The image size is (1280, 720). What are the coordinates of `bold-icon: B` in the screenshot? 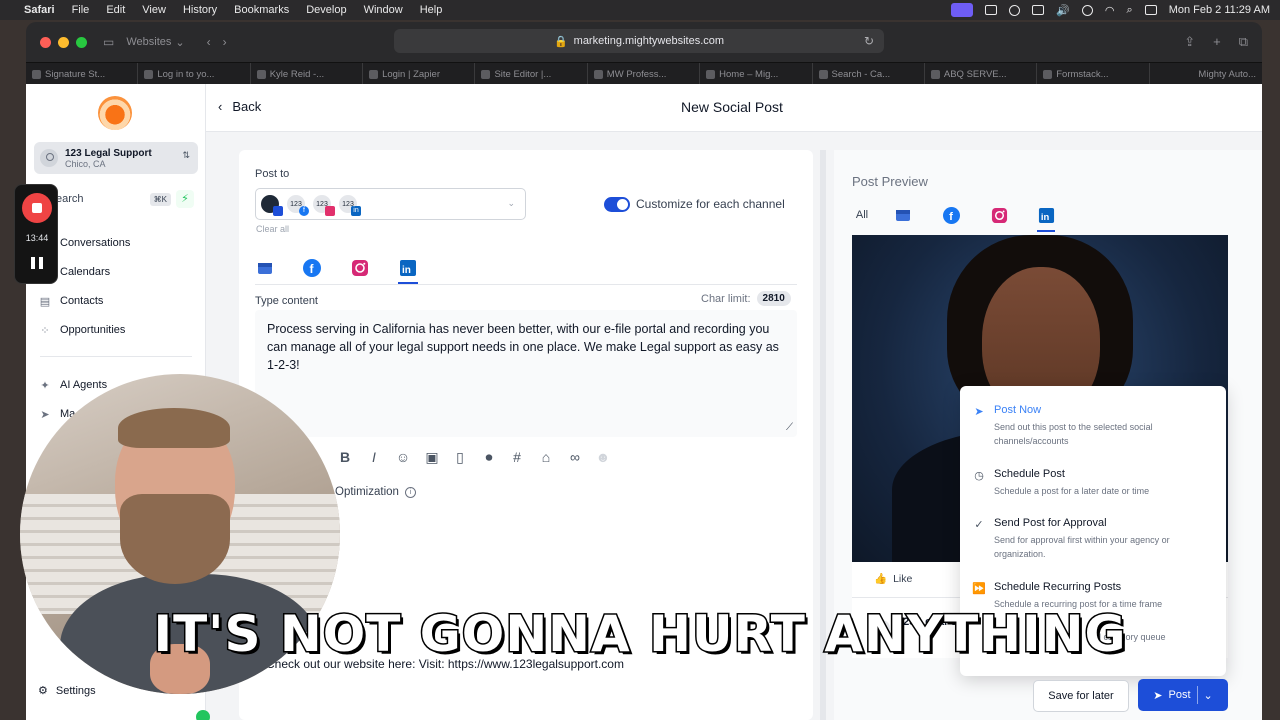 It's located at (345, 457).